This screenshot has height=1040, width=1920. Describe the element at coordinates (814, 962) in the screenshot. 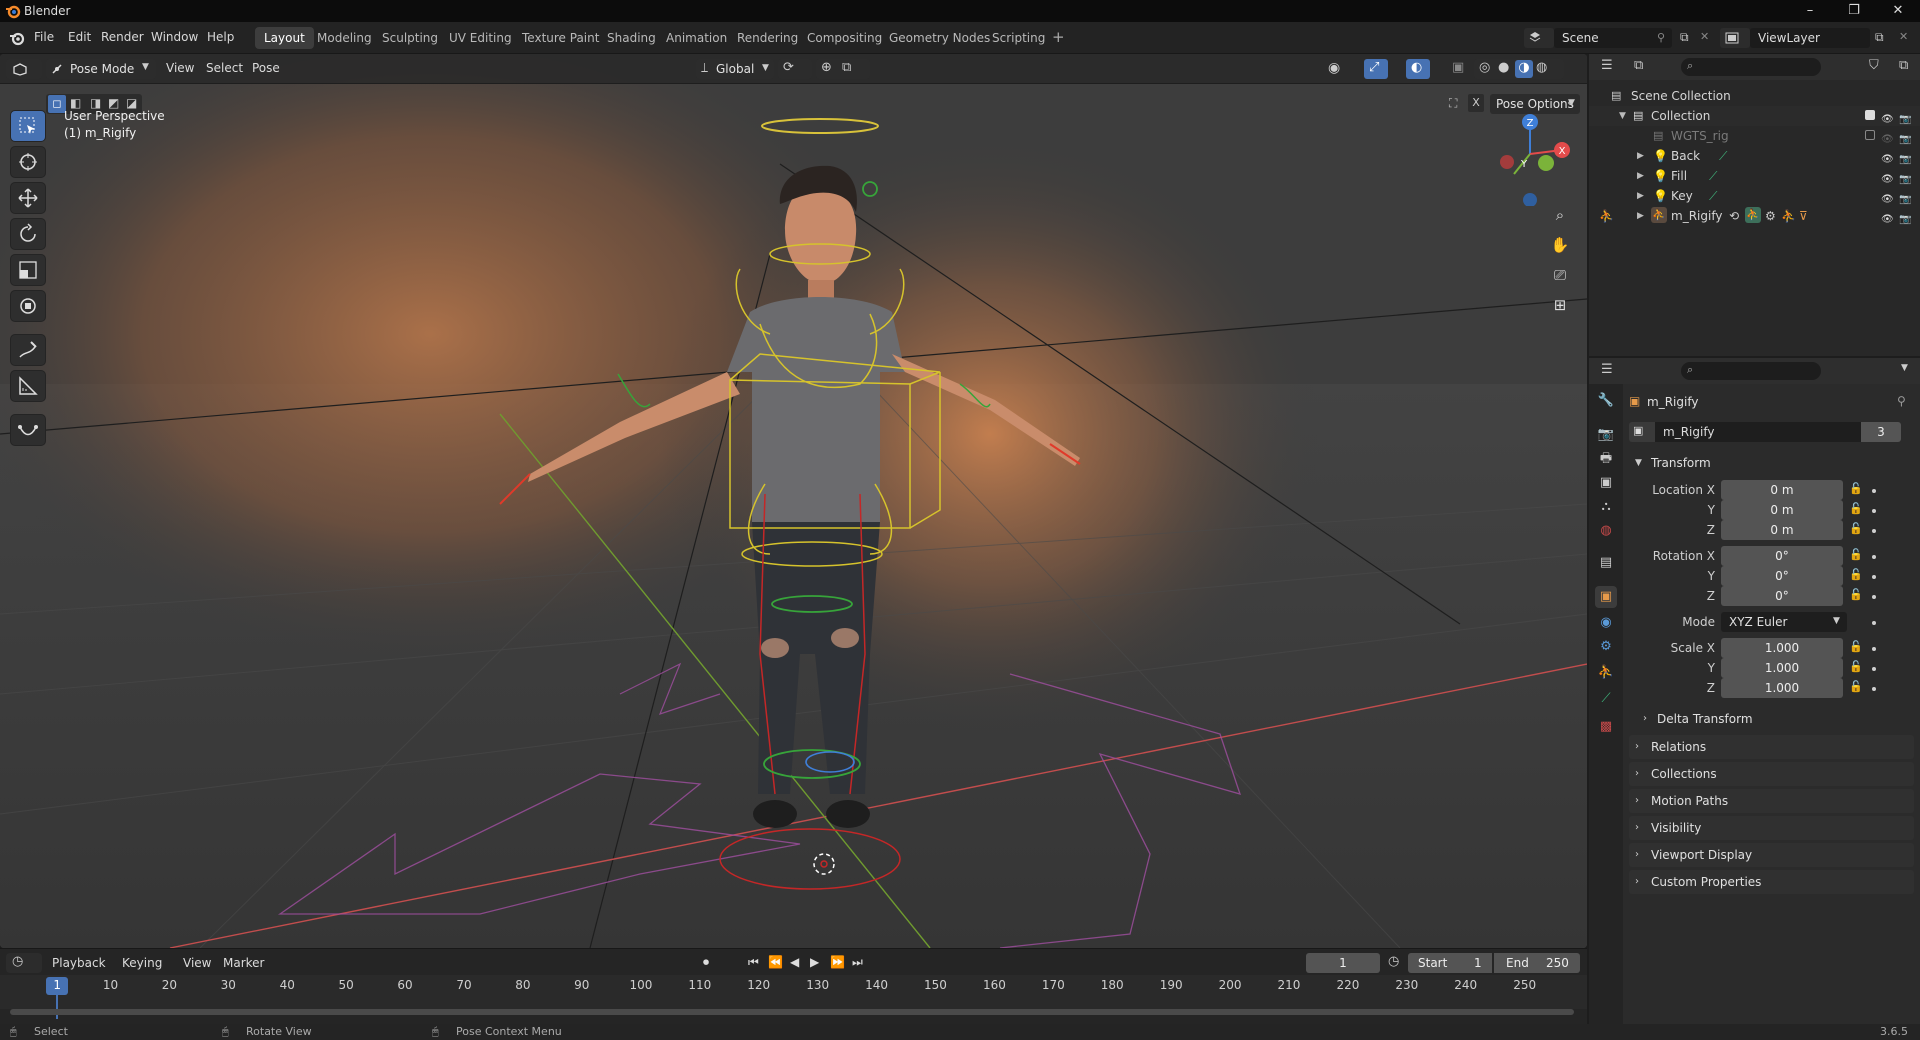

I see `play-icon: ▶` at that location.